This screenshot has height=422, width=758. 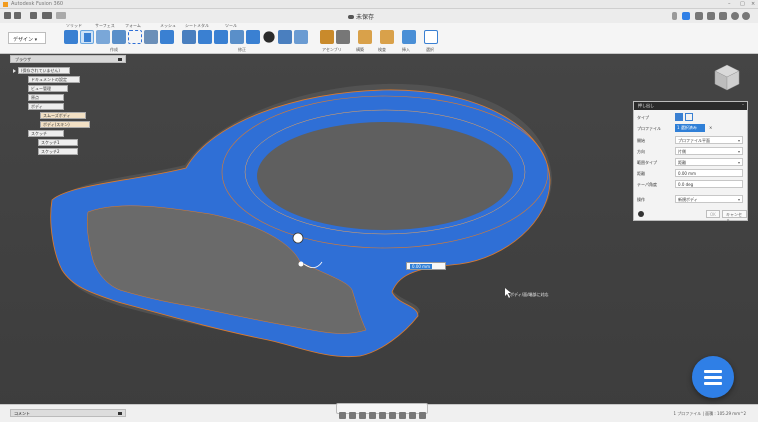 What do you see at coordinates (422, 415) in the screenshot?
I see `more-icon` at bounding box center [422, 415].